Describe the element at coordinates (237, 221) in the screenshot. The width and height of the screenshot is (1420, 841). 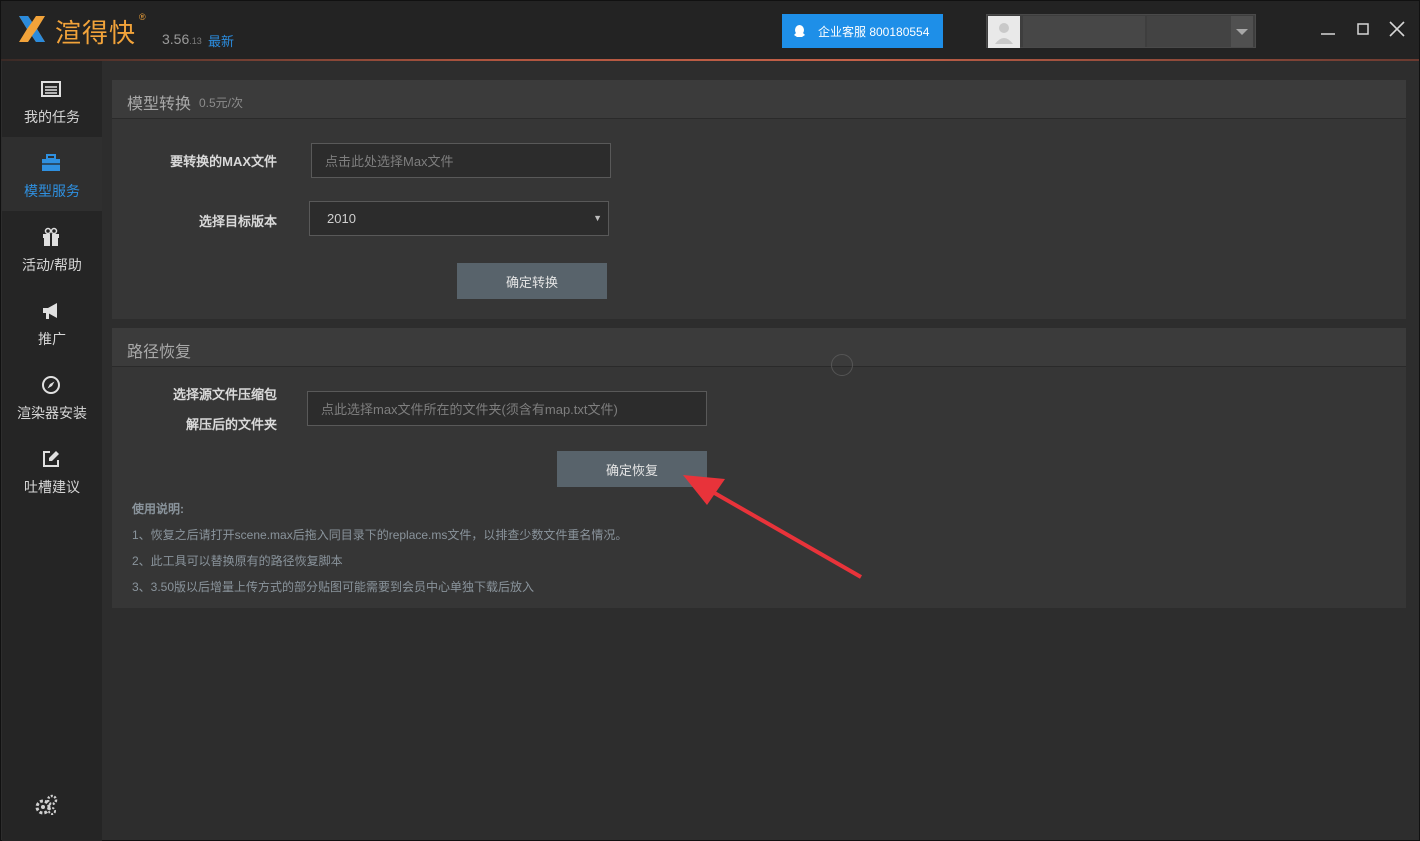
I see `target-version-label: 选择目标版本` at that location.